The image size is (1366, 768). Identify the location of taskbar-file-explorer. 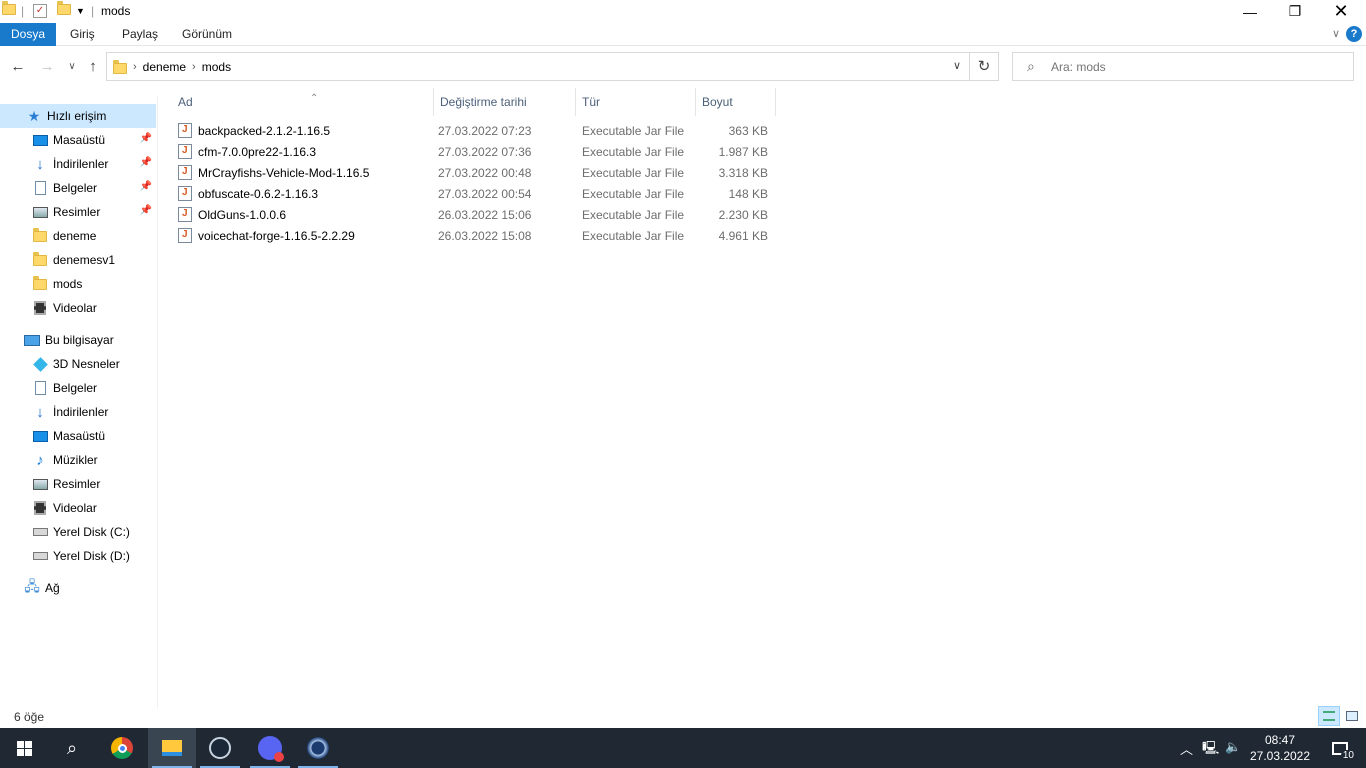
(172, 748).